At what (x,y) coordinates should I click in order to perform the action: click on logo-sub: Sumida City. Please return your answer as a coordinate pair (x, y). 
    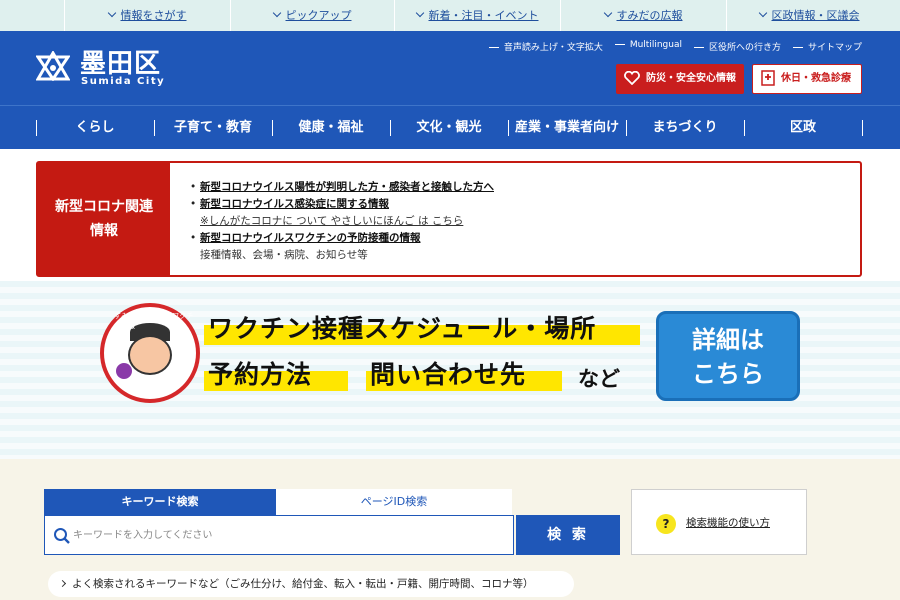
    Looking at the image, I should click on (123, 81).